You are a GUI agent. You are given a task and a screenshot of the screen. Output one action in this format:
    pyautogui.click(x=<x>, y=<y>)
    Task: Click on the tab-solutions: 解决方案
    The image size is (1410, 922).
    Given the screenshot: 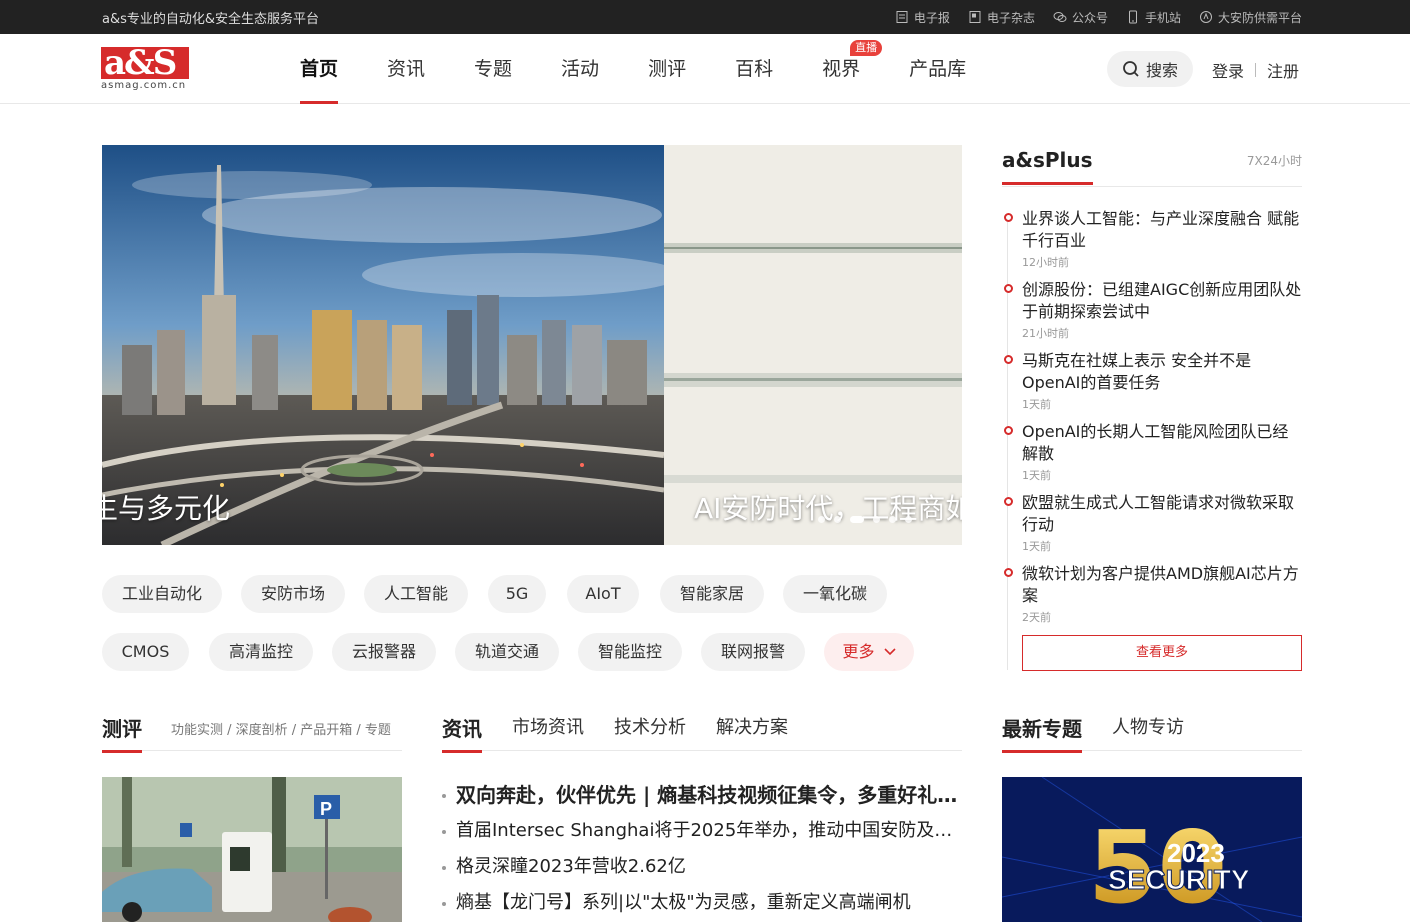 What is the action you would take?
    pyautogui.click(x=752, y=726)
    